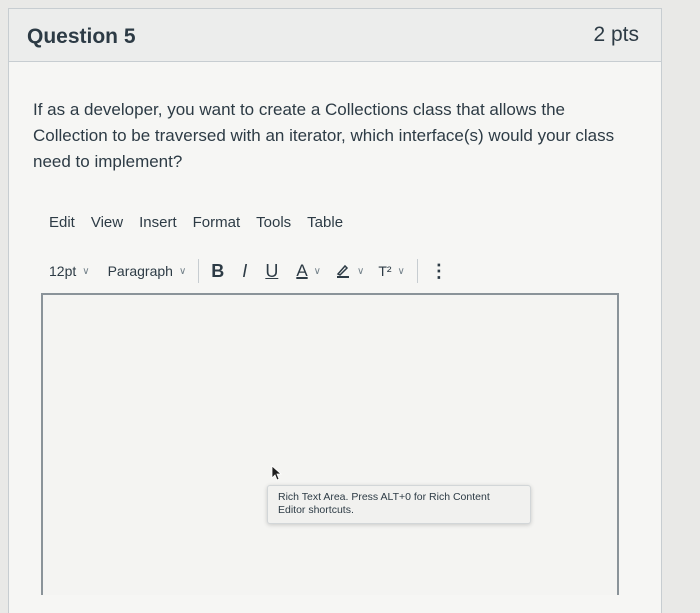  I want to click on bold-button: B, so click(217, 271).